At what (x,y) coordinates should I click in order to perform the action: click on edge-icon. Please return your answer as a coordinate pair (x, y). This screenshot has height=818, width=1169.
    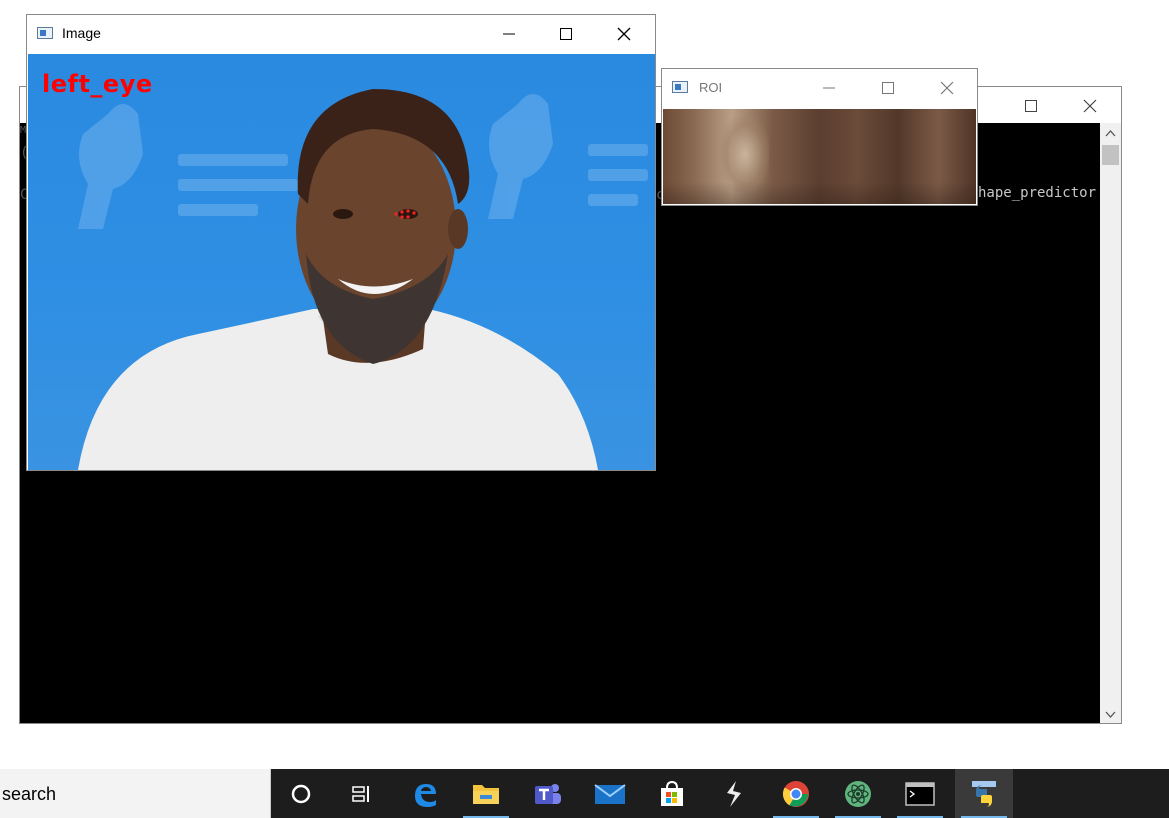
    Looking at the image, I should click on (425, 795).